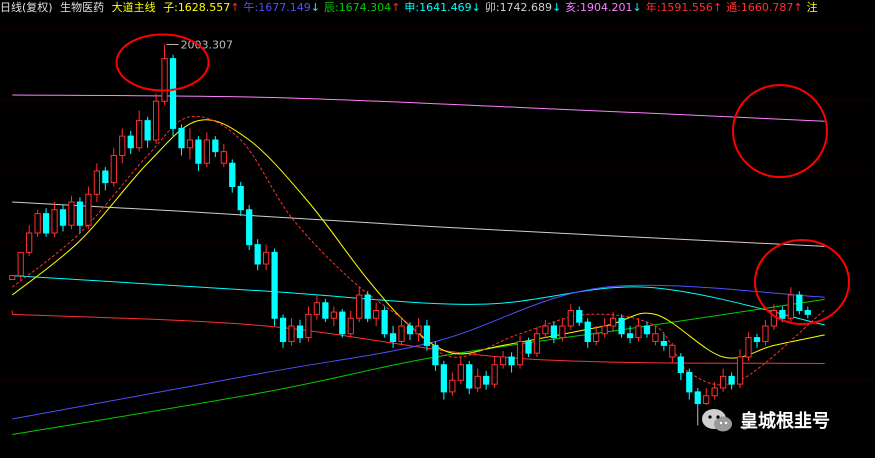  Describe the element at coordinates (603, 7) in the screenshot. I see `indicator-value-5: 亥:1904.201↓` at that location.